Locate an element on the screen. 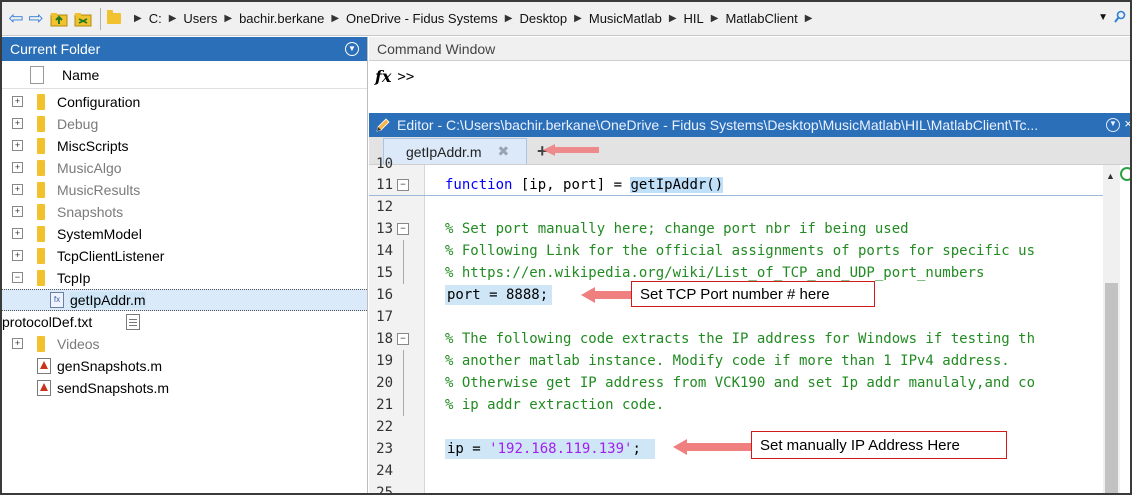 The height and width of the screenshot is (495, 1132). list-item: + MusicResults is located at coordinates (184, 190).